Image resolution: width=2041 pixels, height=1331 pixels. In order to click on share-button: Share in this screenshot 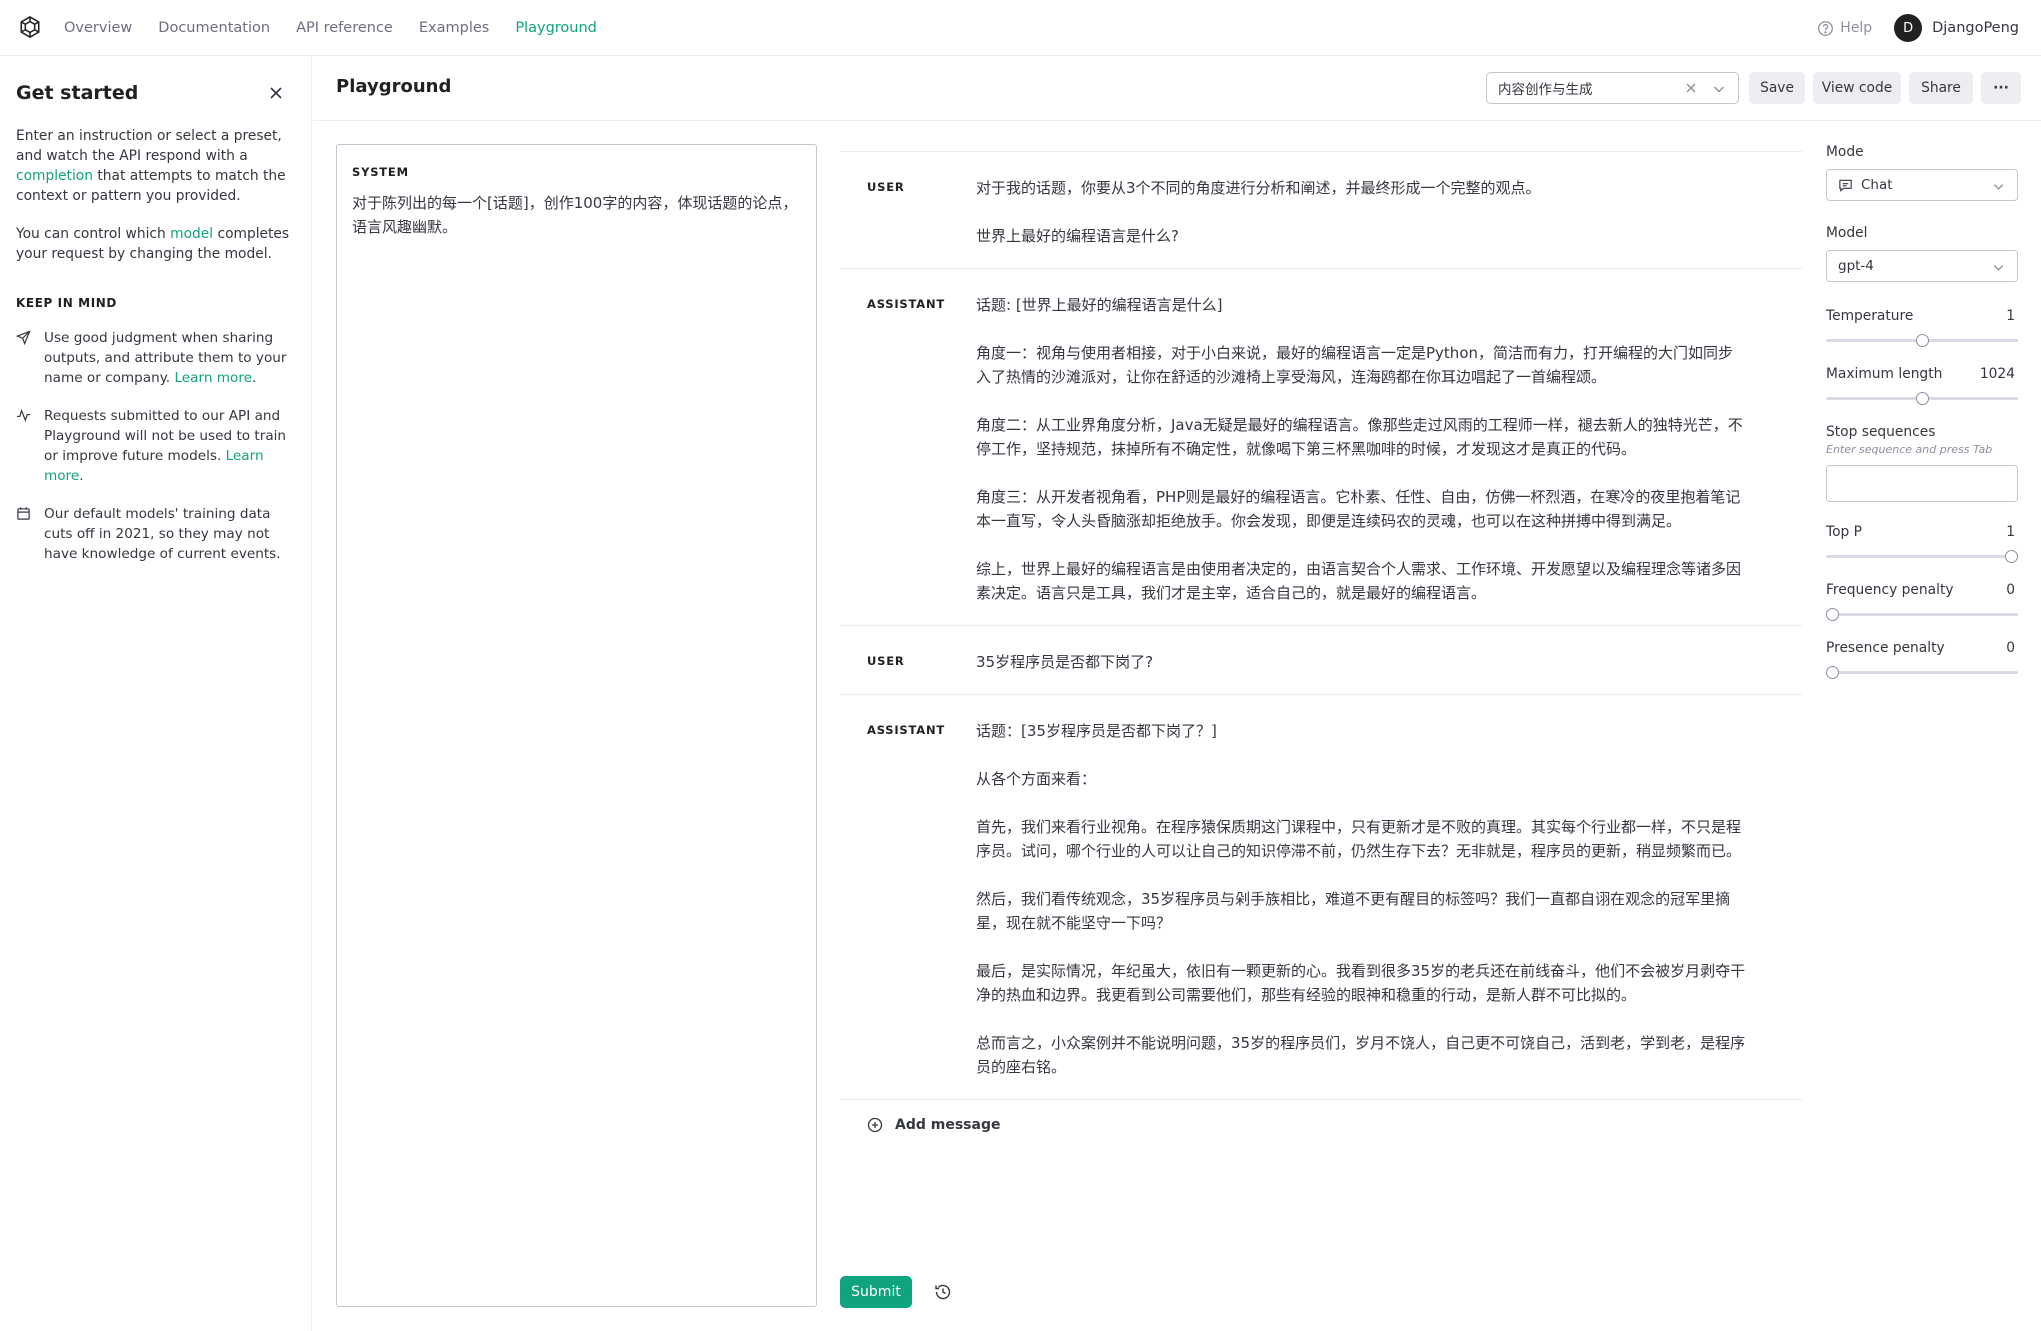, I will do `click(1941, 88)`.